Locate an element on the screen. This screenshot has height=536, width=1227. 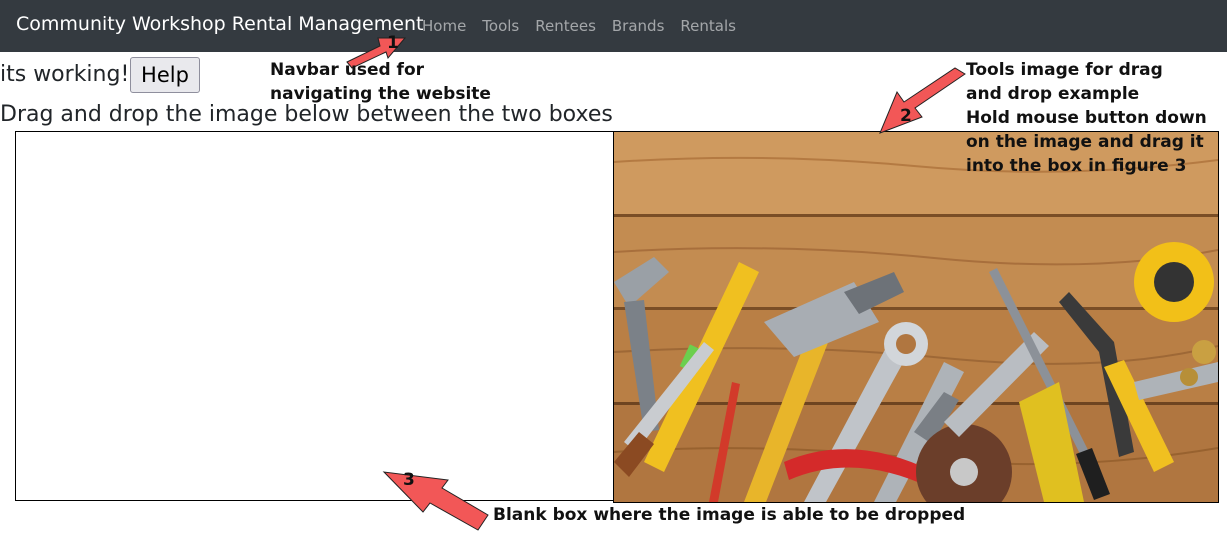
annotation-2-line: into the box in figure 3 is located at coordinates (1076, 166).